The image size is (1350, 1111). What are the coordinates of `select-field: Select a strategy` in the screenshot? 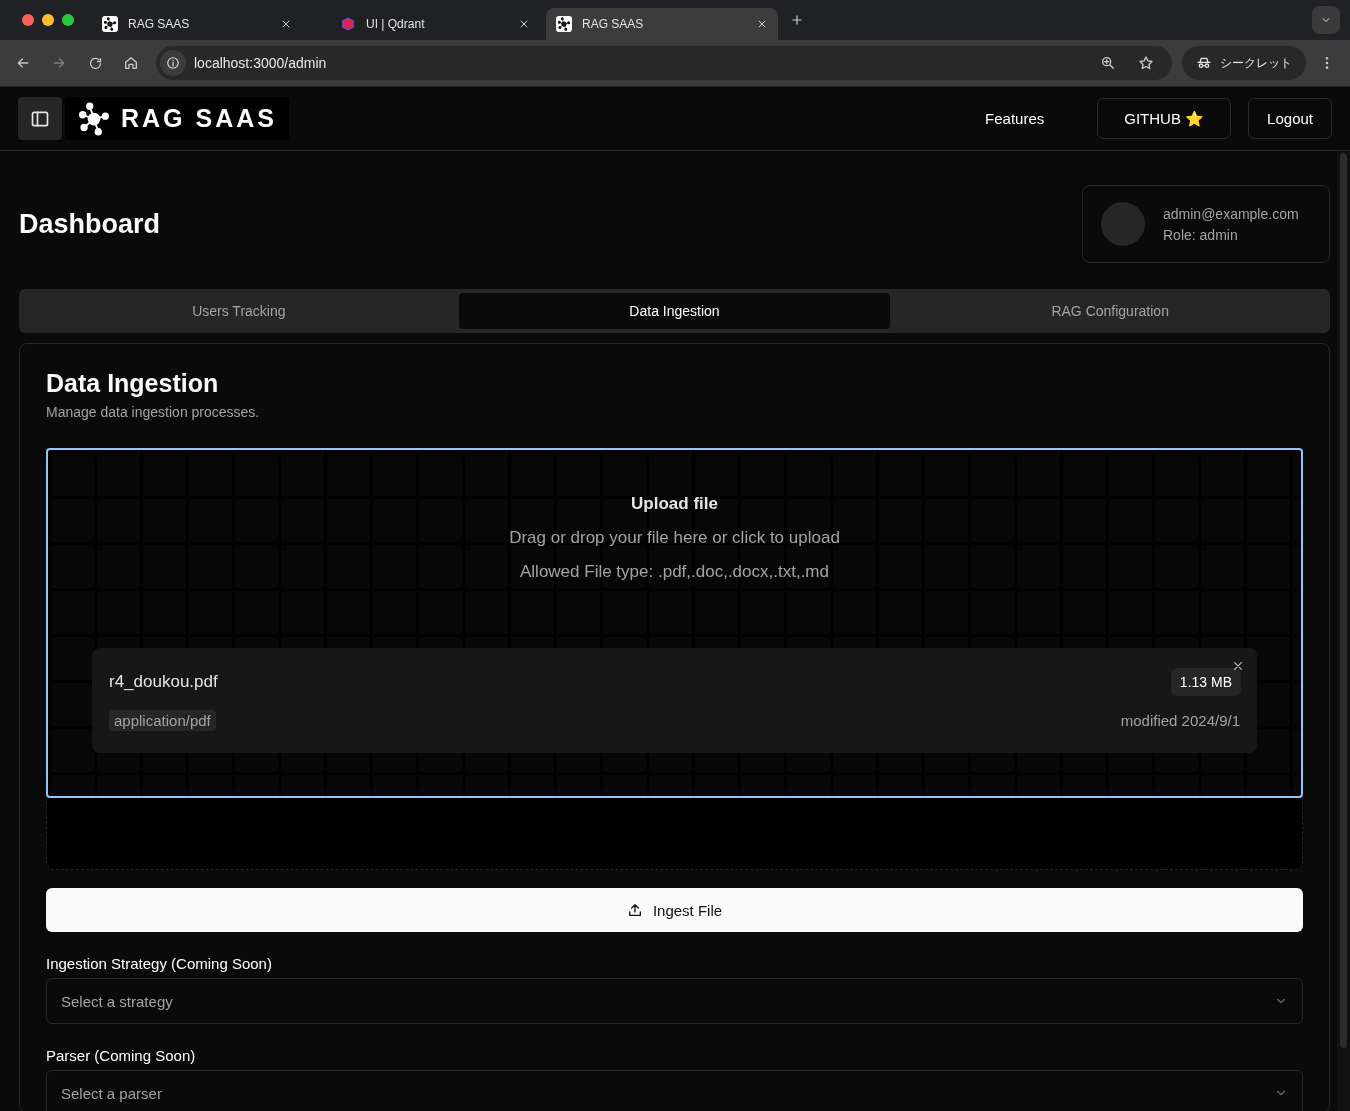 It's located at (674, 1001).